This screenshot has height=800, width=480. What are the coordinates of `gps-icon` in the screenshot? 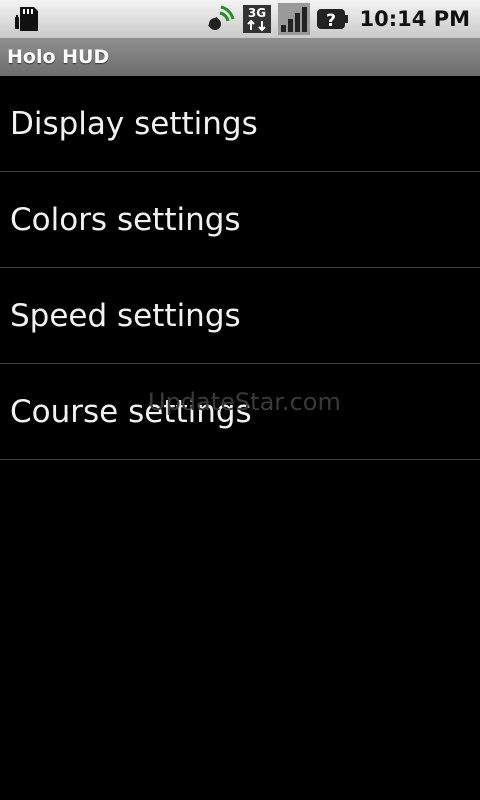 It's located at (221, 17).